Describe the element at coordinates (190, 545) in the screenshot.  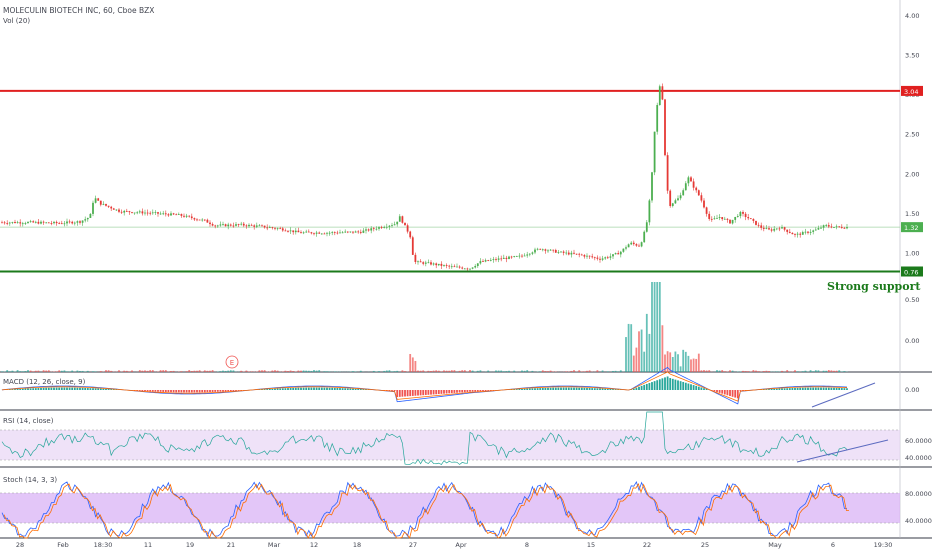
I see `time-tick-label: 19` at that location.